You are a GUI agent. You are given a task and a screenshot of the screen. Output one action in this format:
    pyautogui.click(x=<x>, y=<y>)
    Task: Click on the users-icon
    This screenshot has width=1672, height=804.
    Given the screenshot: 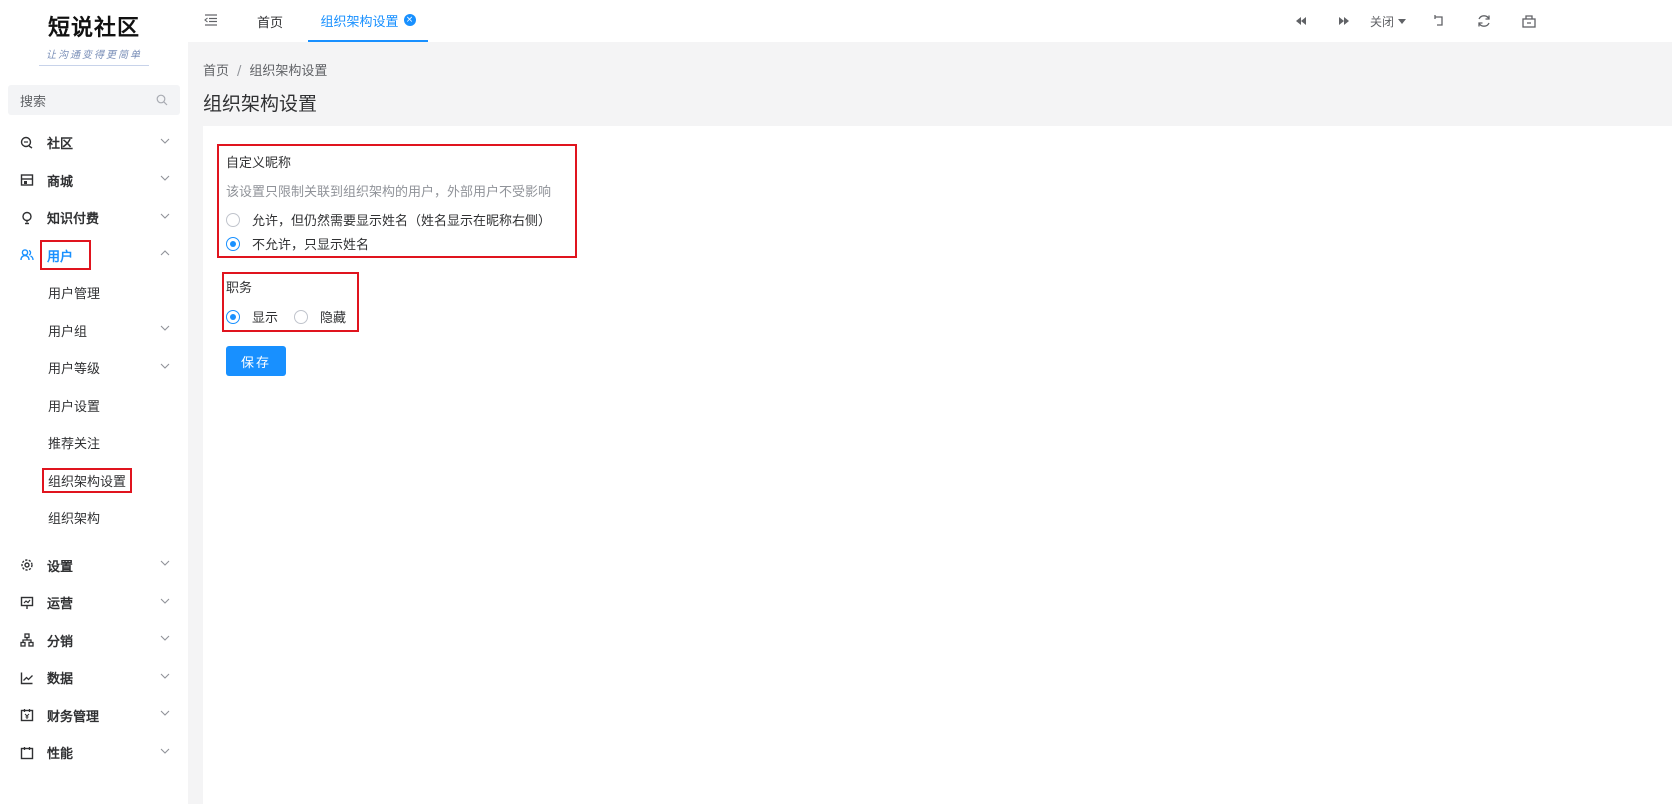 What is the action you would take?
    pyautogui.click(x=27, y=255)
    